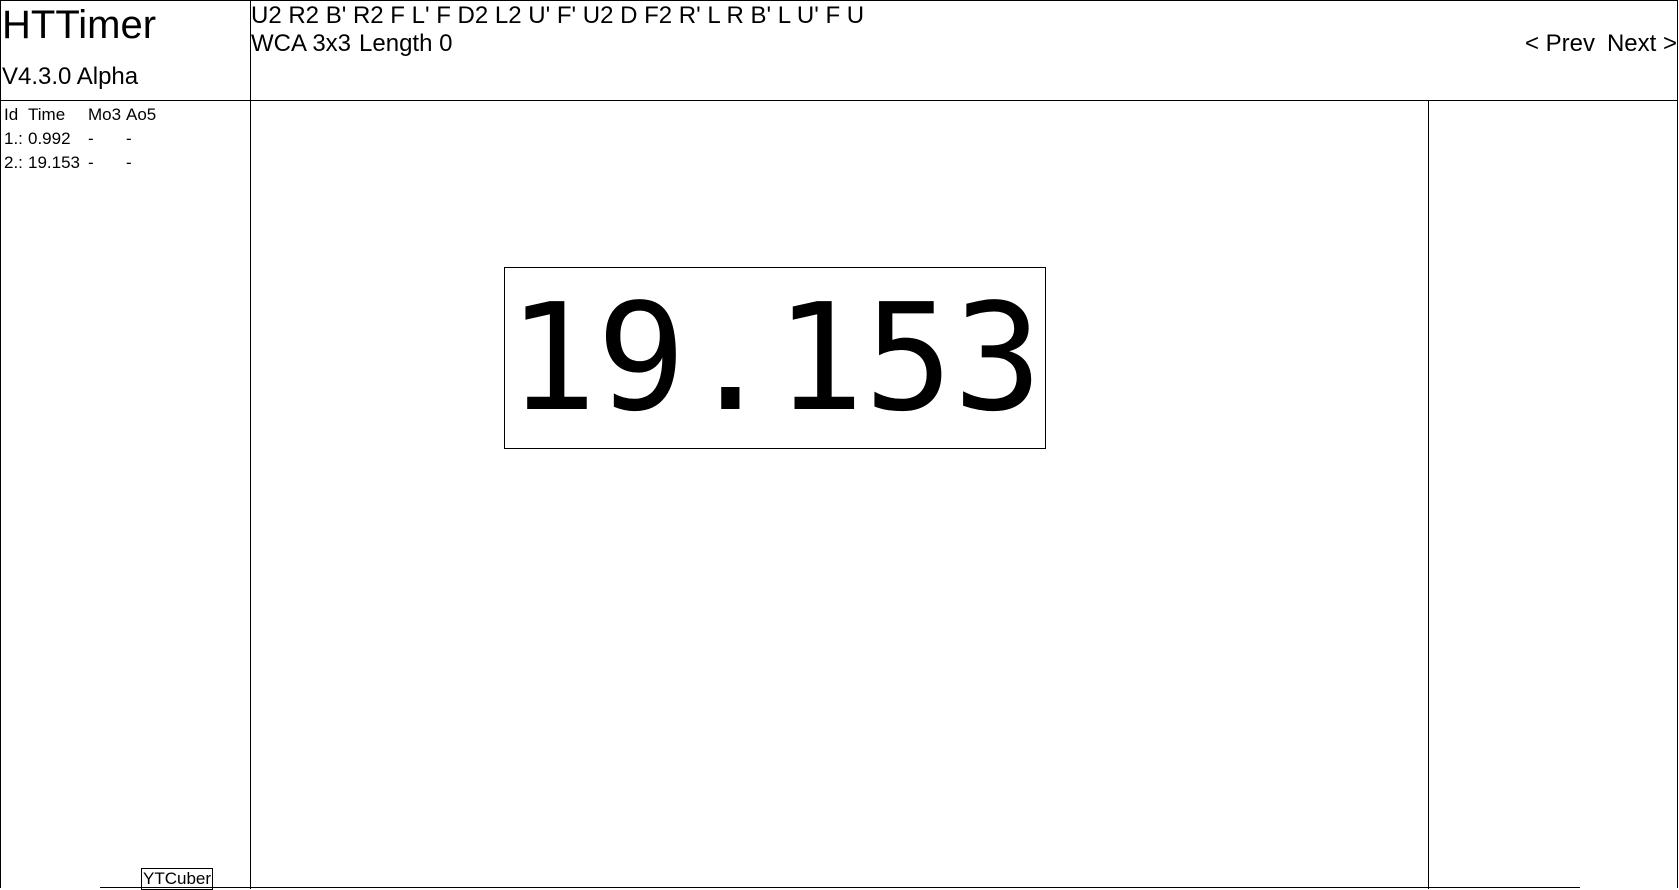  Describe the element at coordinates (70, 76) in the screenshot. I see `app-version: V4.3.0 Alpha` at that location.